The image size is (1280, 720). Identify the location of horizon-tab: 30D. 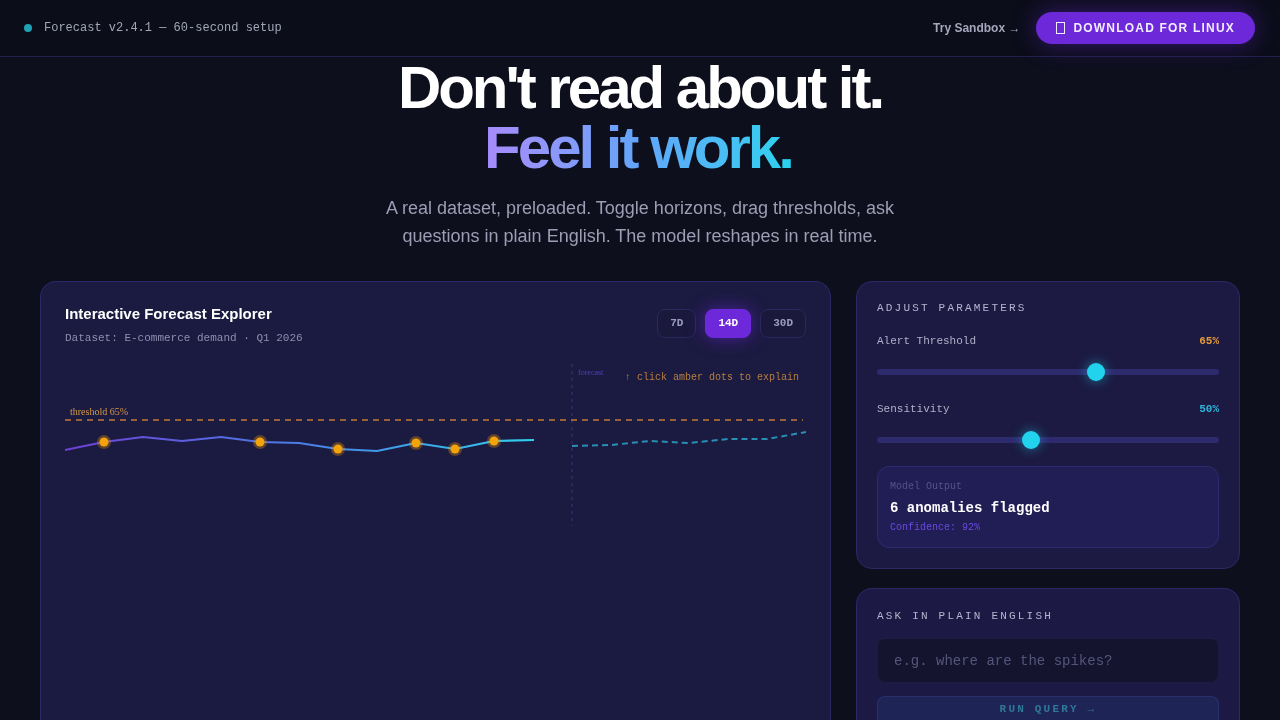
(783, 323).